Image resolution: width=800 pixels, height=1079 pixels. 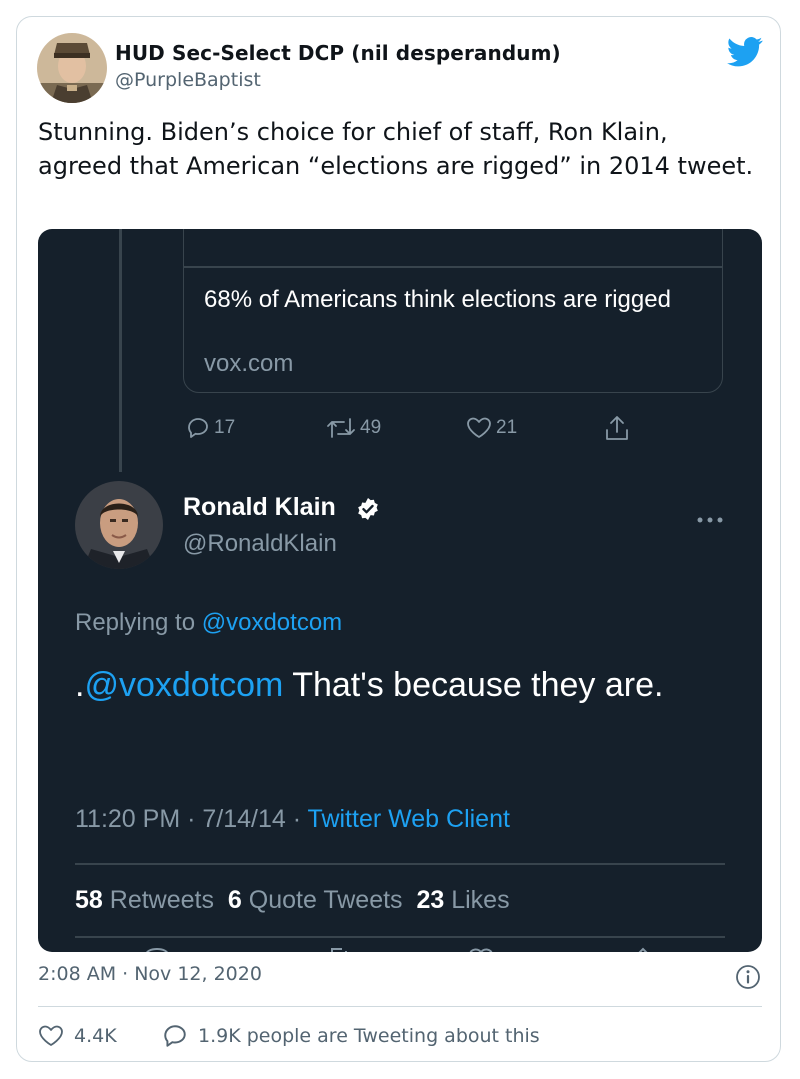 I want to click on author-name: HUD Sec-Select DCP (nil desperandum), so click(x=338, y=53).